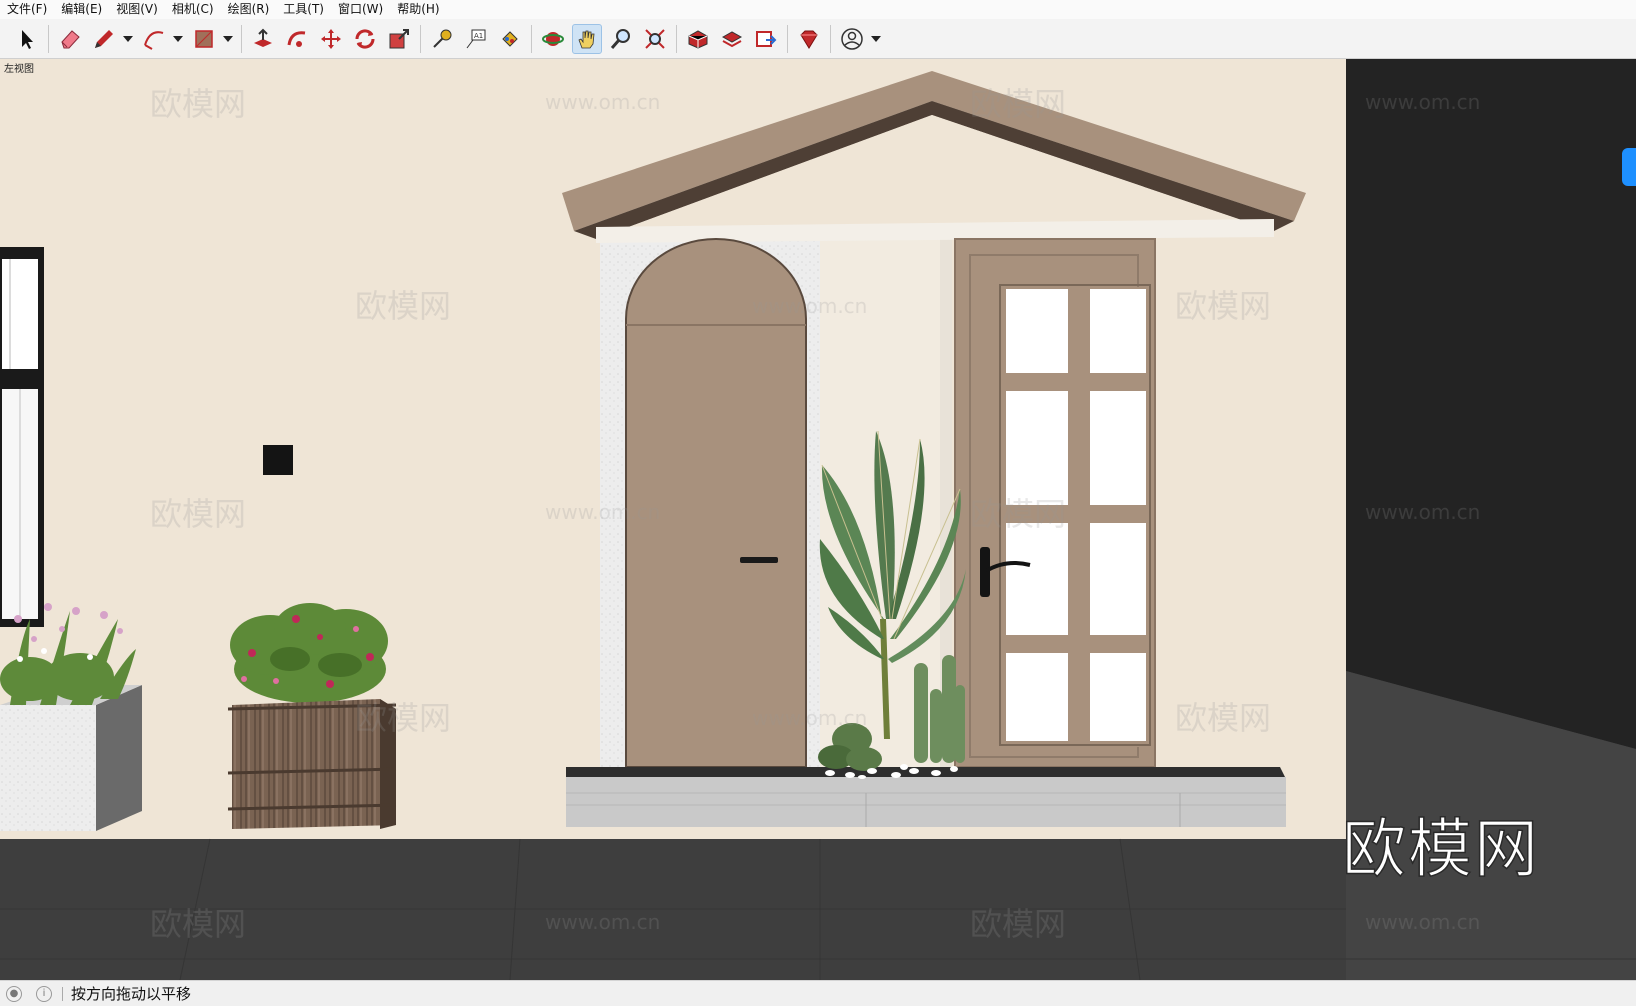 Image resolution: width=1636 pixels, height=1006 pixels. I want to click on pencil-tool-button, so click(104, 39).